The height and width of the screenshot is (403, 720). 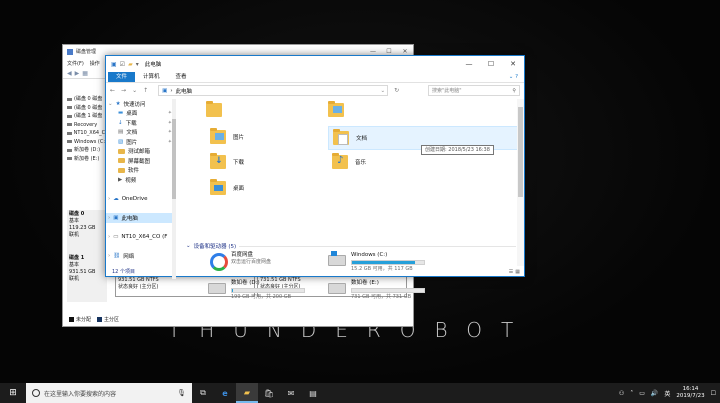 I want to click on up-arrow-icon: ↑, so click(x=145, y=90).